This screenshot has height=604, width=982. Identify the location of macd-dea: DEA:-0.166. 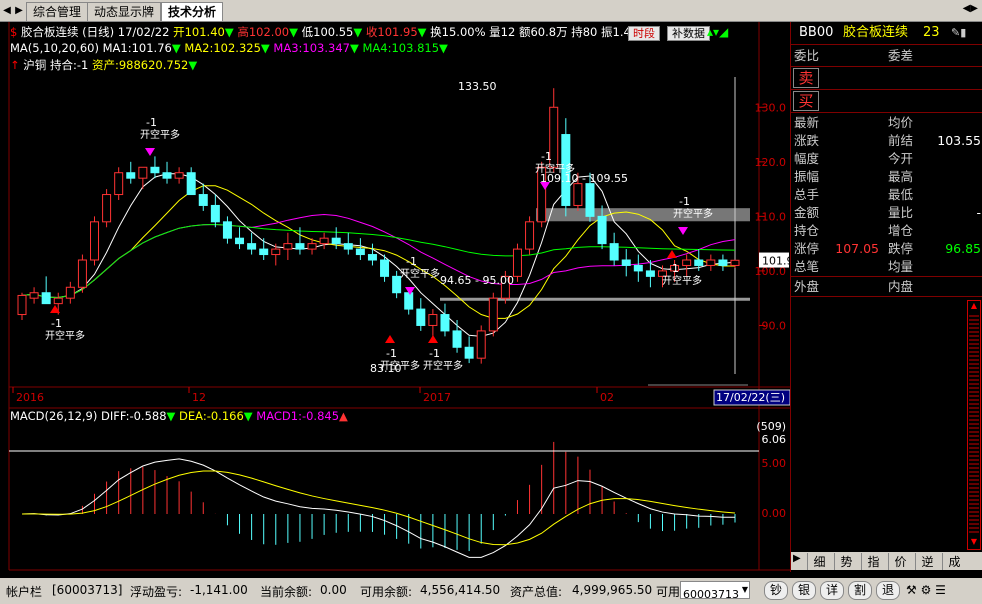
(211, 416).